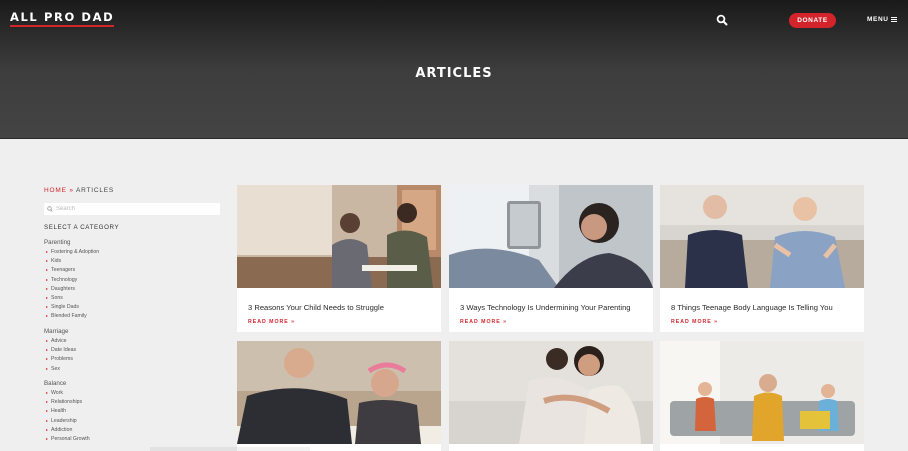 This screenshot has height=451, width=908. I want to click on page-title: ARTICLES, so click(454, 73).